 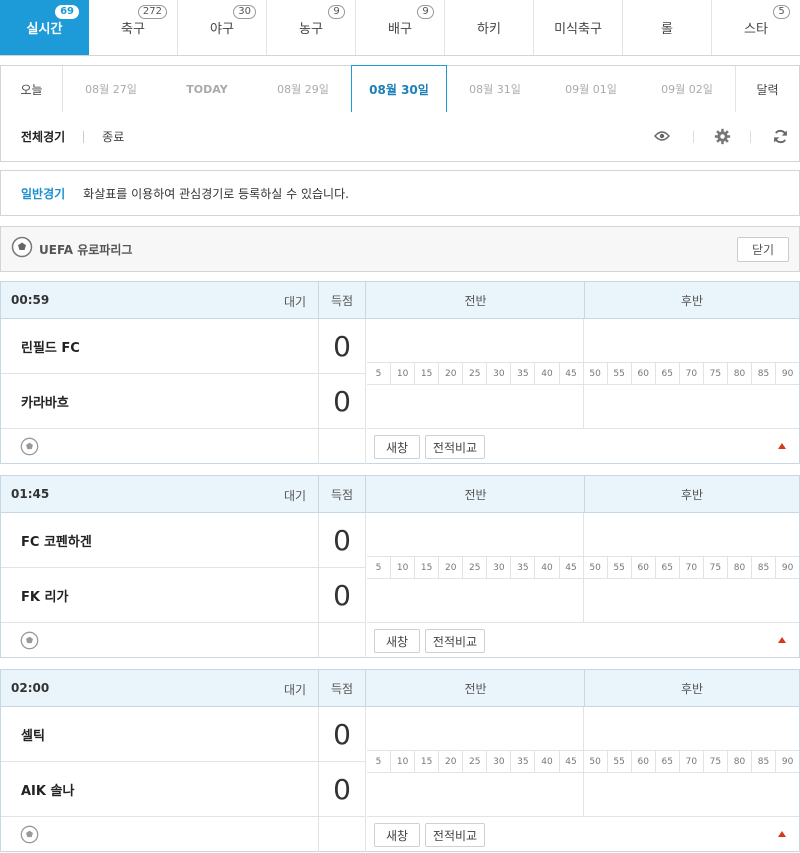 I want to click on league-name: UEFA 유로파리그, so click(x=86, y=249).